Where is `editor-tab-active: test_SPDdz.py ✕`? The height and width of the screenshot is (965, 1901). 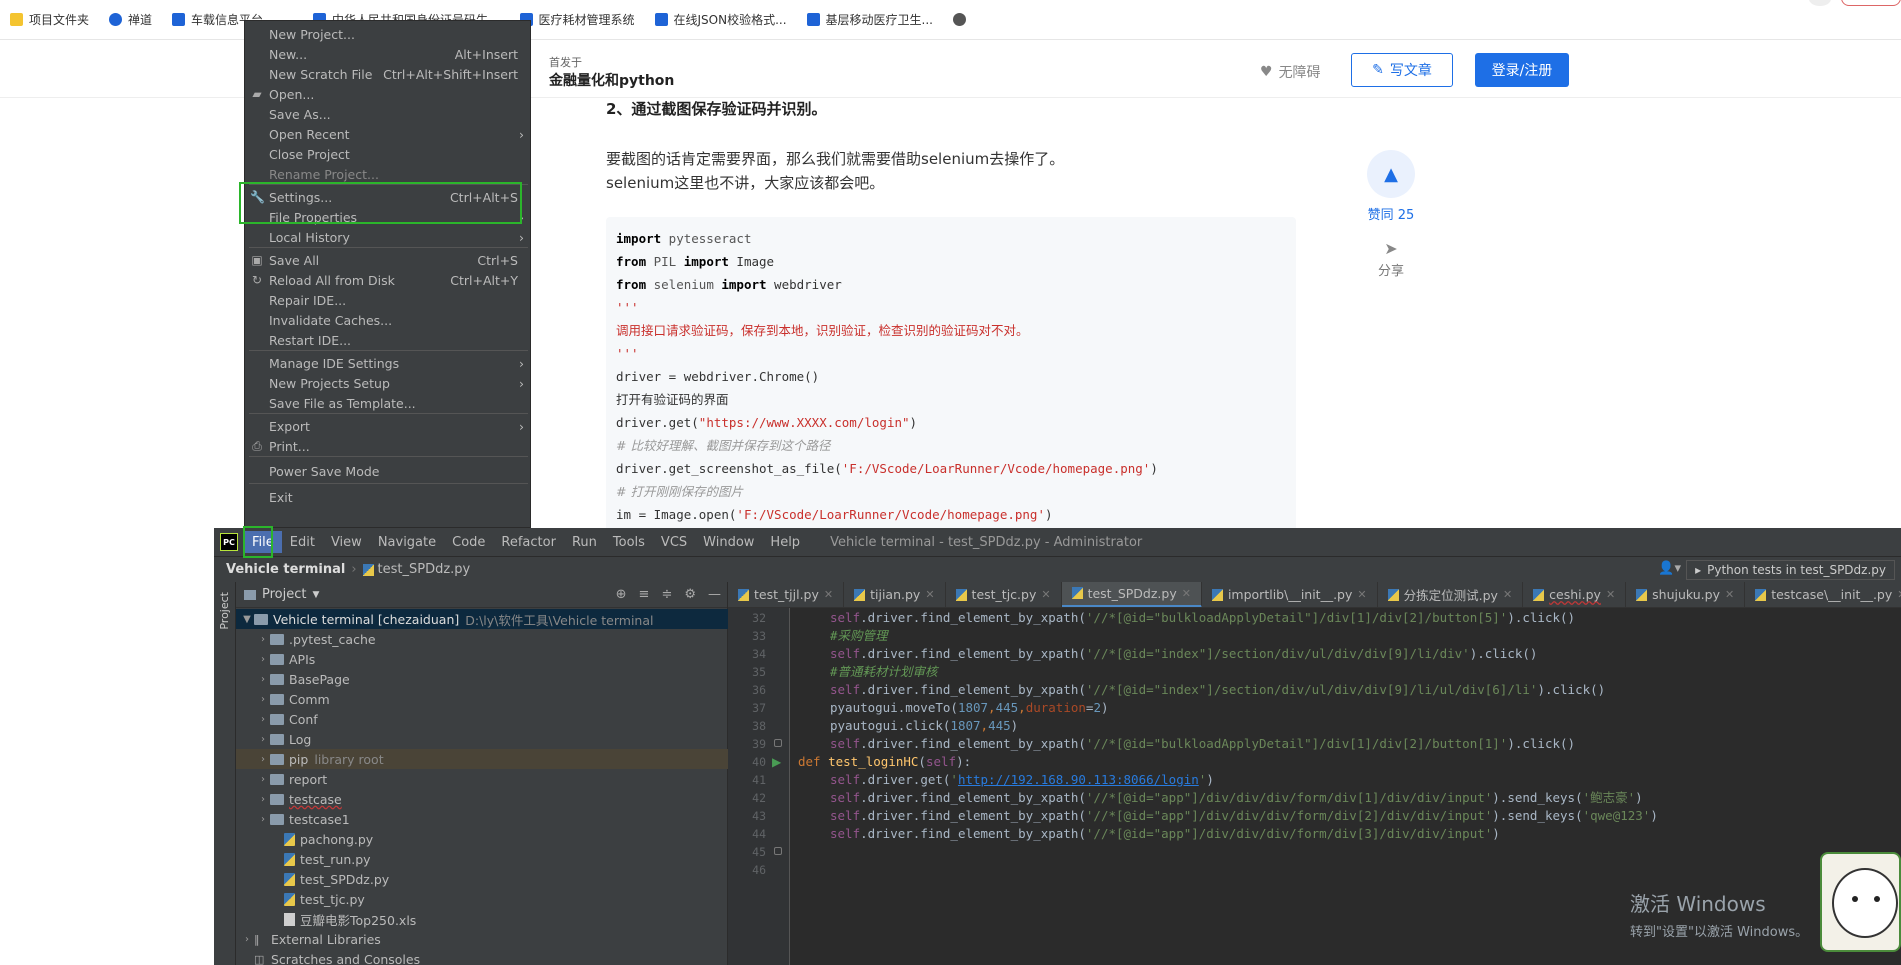
editor-tab-active: test_SPDdz.py ✕ is located at coordinates (1131, 594).